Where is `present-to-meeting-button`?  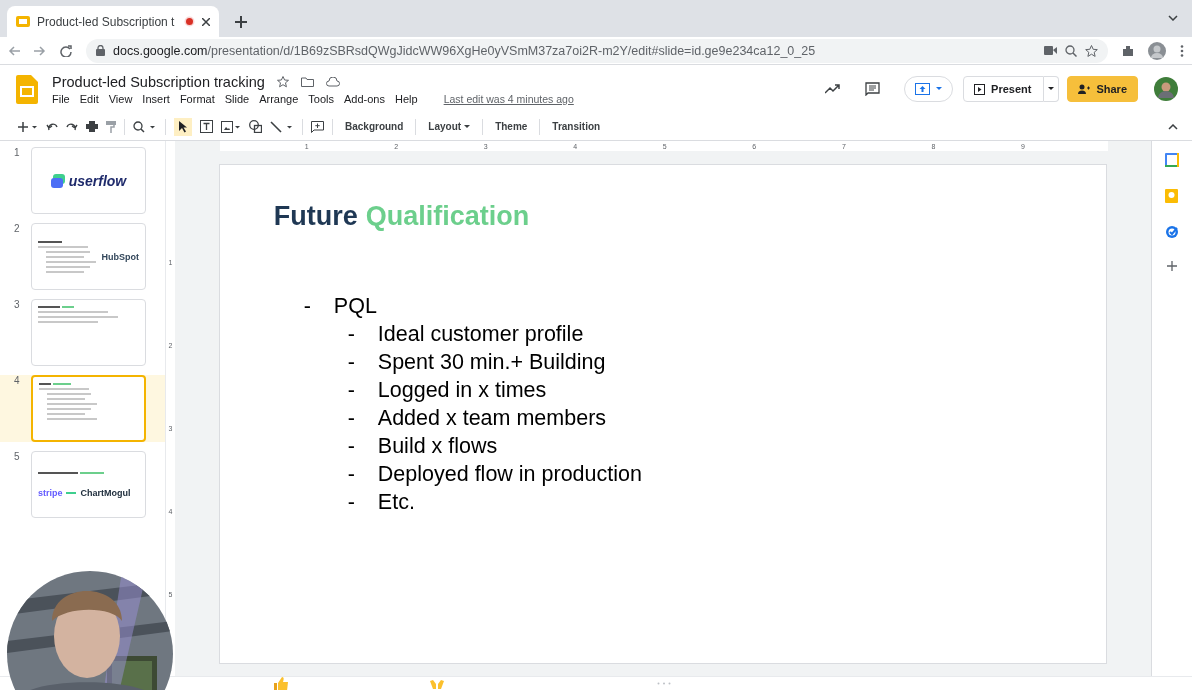 present-to-meeting-button is located at coordinates (929, 89).